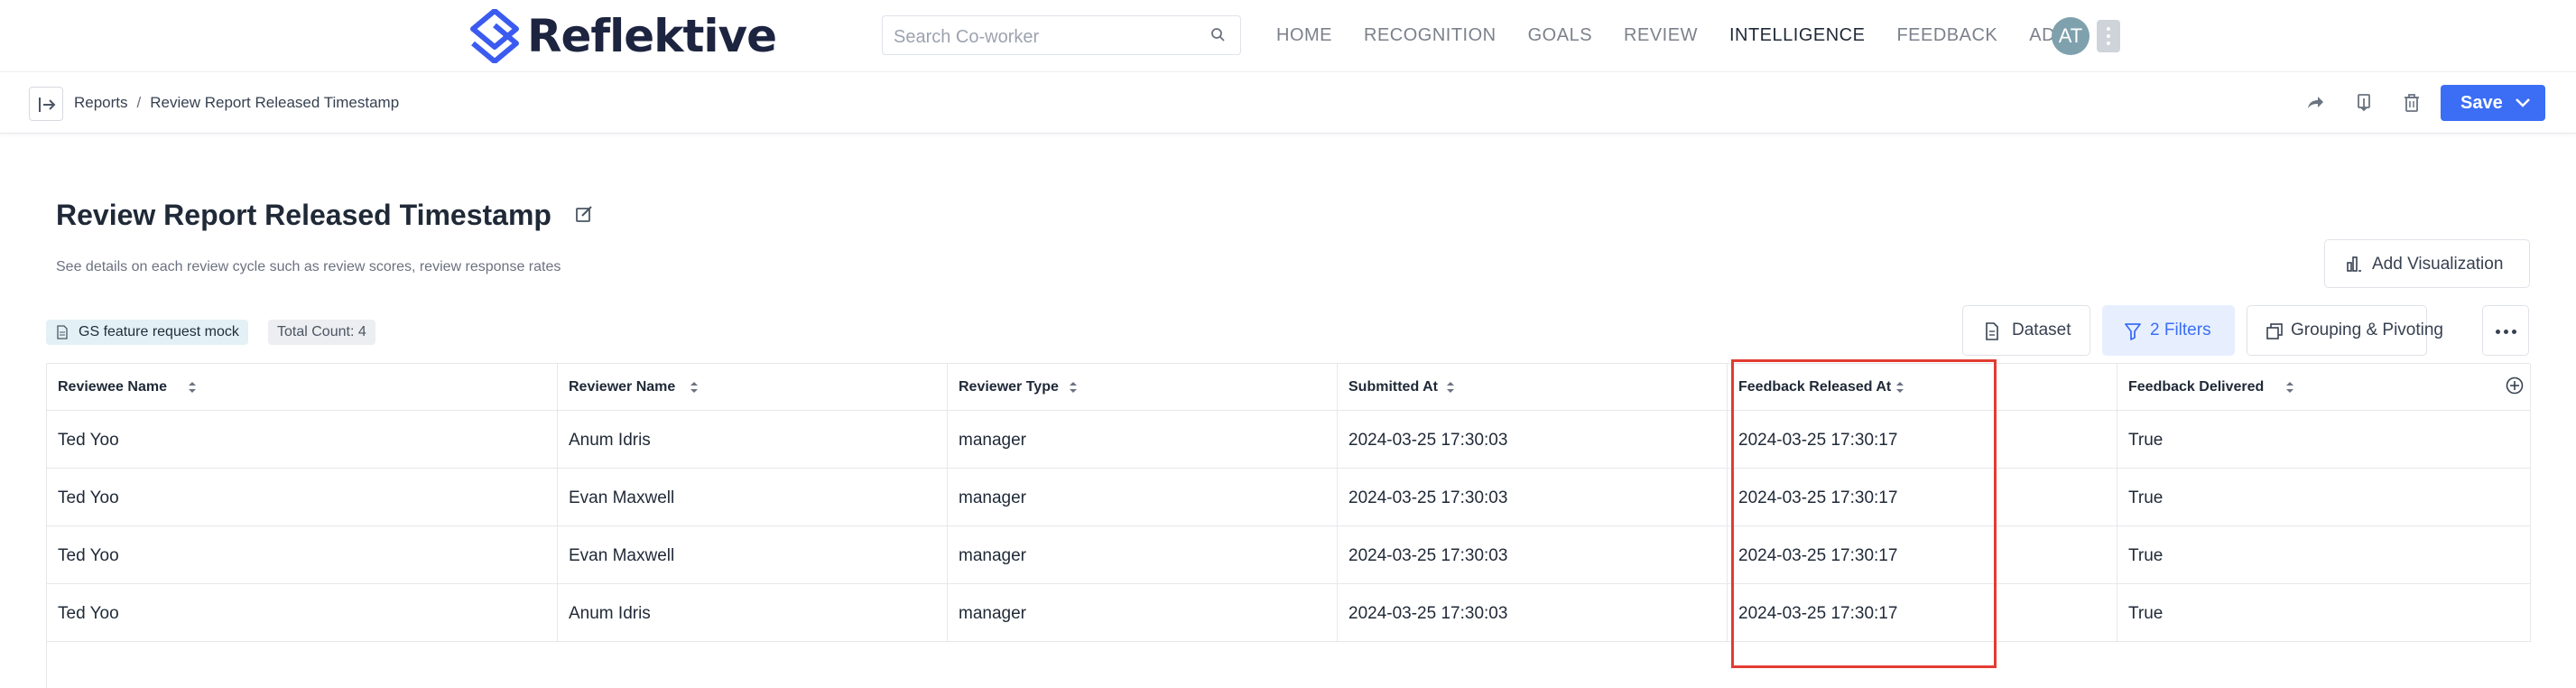 This screenshot has width=2576, height=688. Describe the element at coordinates (610, 440) in the screenshot. I see `table-cell-value: Anum Idris` at that location.